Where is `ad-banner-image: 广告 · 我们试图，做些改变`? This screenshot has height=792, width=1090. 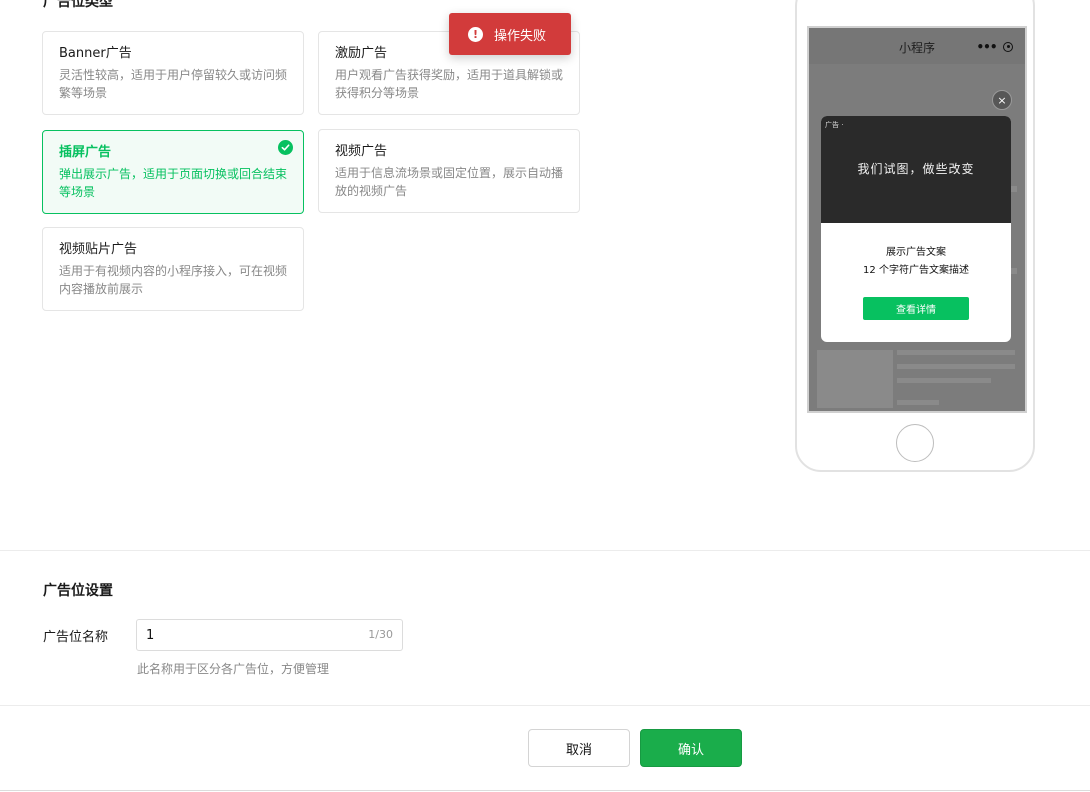 ad-banner-image: 广告 · 我们试图，做些改变 is located at coordinates (916, 169).